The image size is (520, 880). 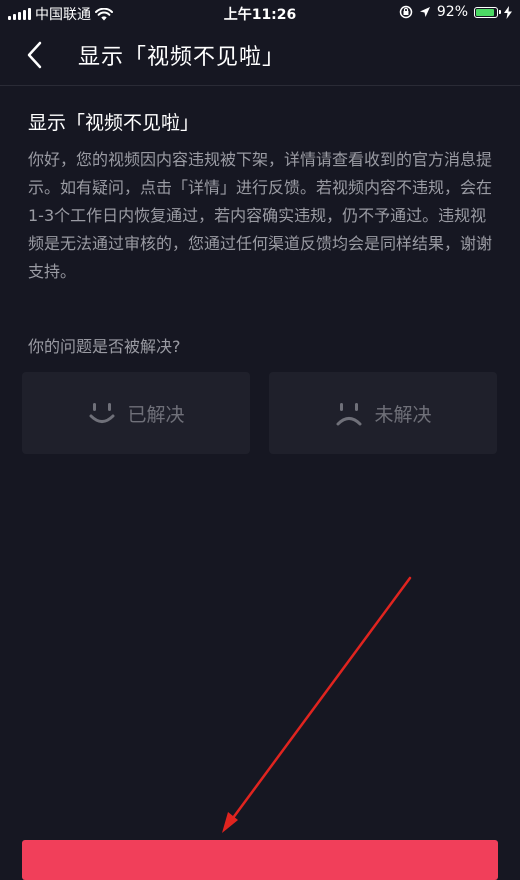 What do you see at coordinates (406, 12) in the screenshot?
I see `rotation-lock-icon` at bounding box center [406, 12].